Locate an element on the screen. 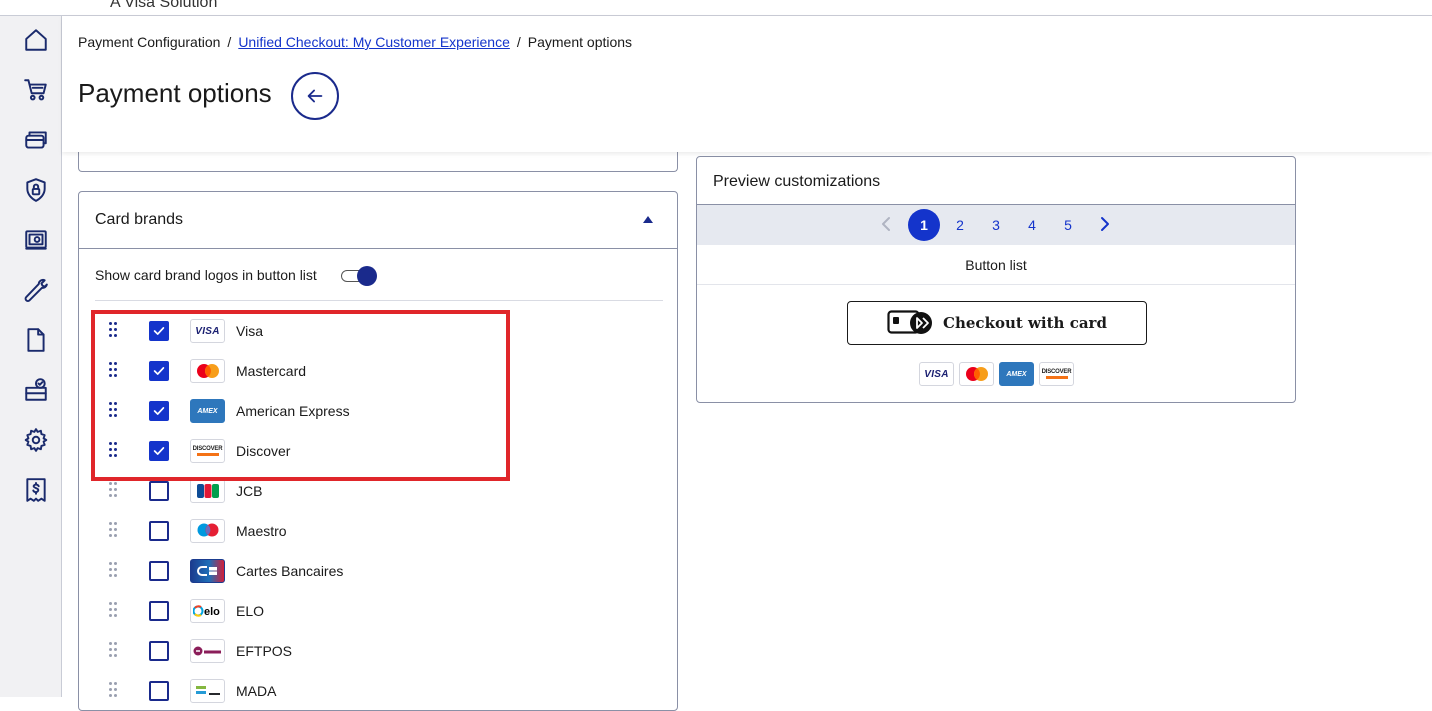  page-2-button: 2 is located at coordinates (960, 225).